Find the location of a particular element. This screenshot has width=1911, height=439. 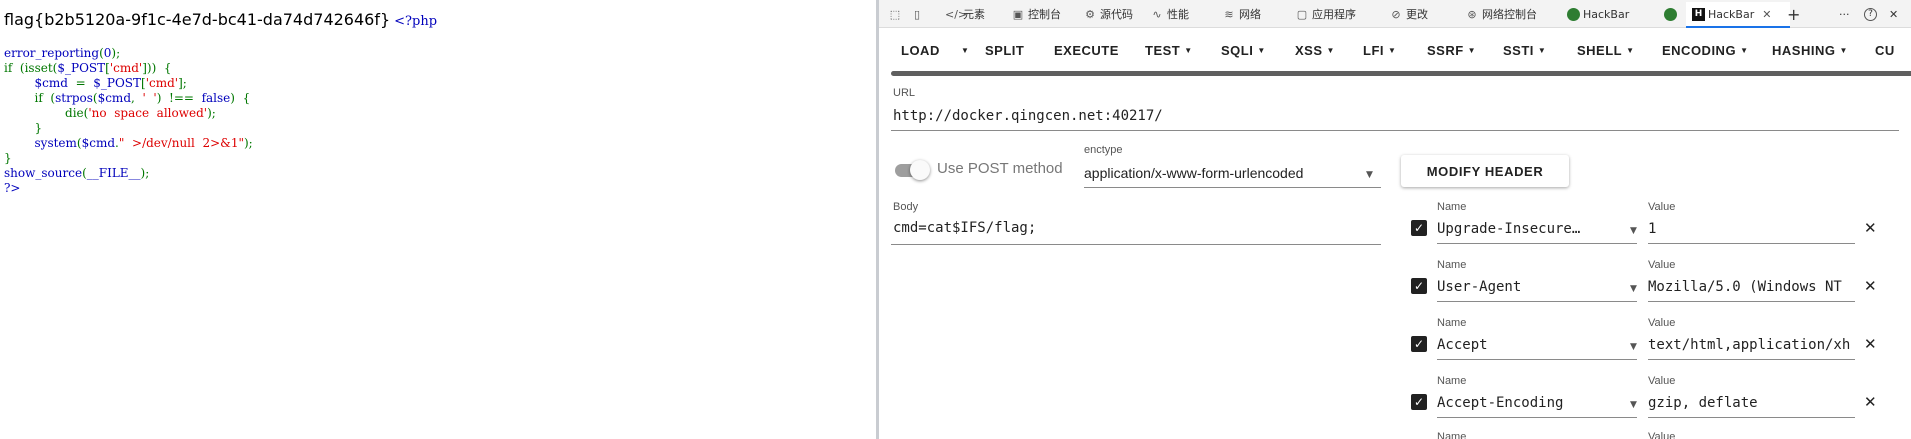

body-input: cmd=cat$IFS/flag; is located at coordinates (964, 228).